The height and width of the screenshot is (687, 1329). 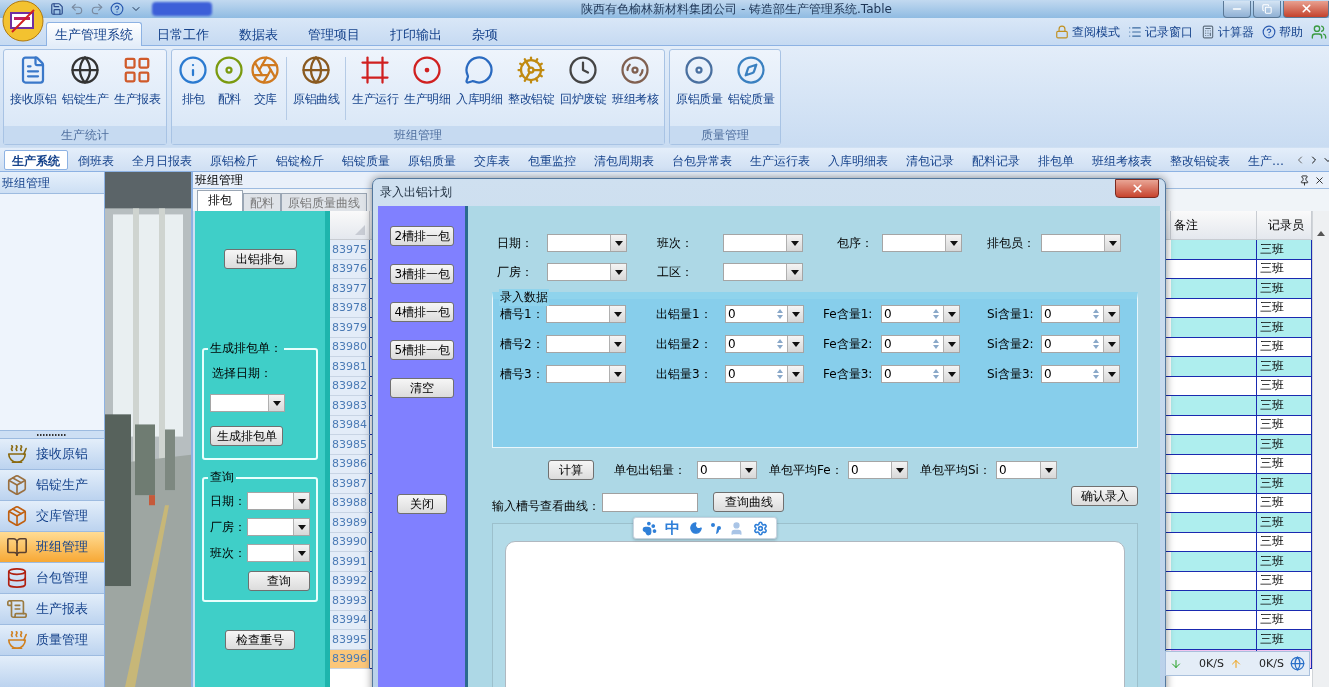 I want to click on settings-icon, so click(x=760, y=528).